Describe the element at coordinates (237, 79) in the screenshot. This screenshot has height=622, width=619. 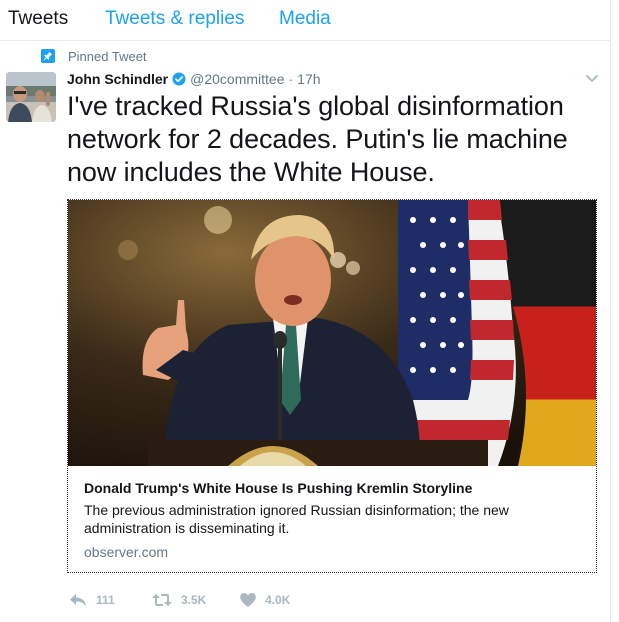
I see `author-handle: @20committee` at that location.